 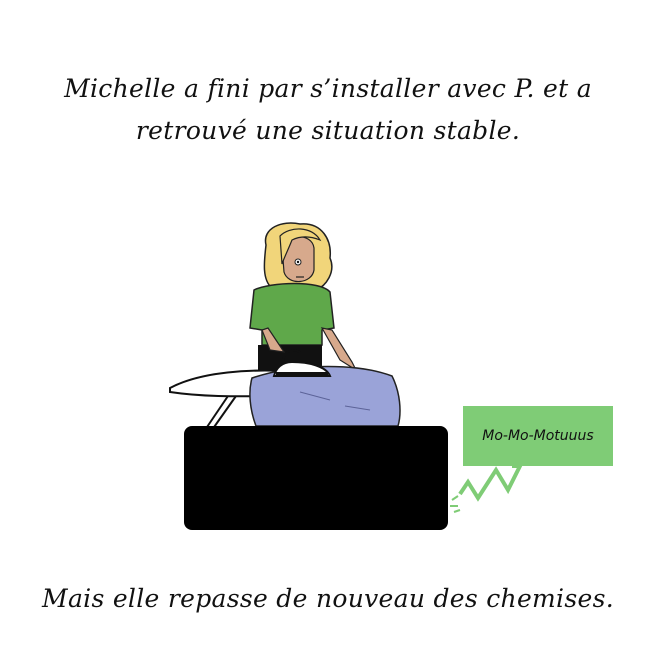 I want to click on woman-figure, so click(x=303, y=297).